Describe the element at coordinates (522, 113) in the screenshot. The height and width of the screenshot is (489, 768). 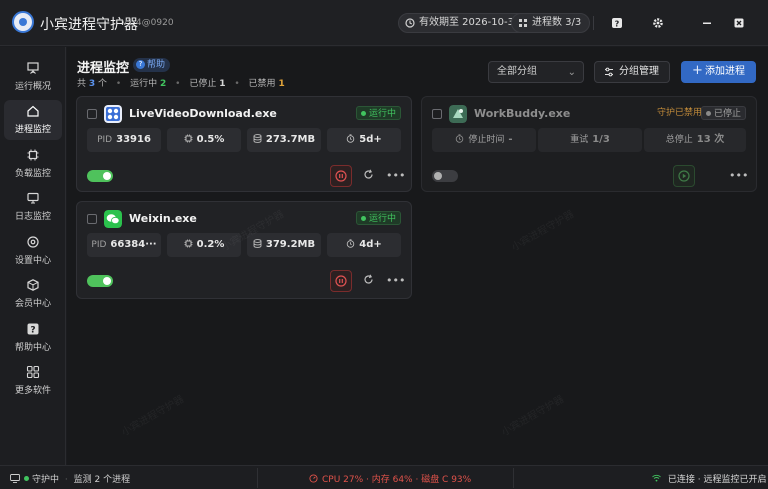
I see `process-name: WorkBuddy.exe` at that location.